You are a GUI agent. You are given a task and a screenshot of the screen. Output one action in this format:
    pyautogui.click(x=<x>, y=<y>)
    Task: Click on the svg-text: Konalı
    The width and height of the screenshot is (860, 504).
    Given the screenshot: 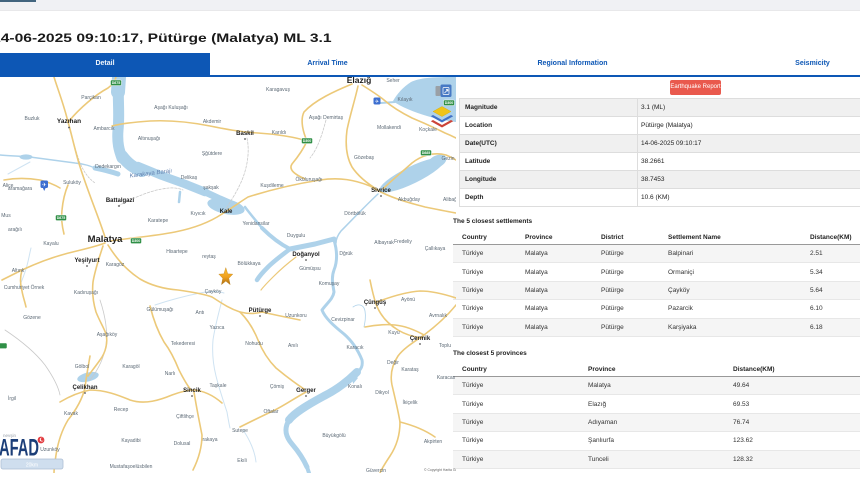 What is the action you would take?
    pyautogui.click(x=355, y=387)
    